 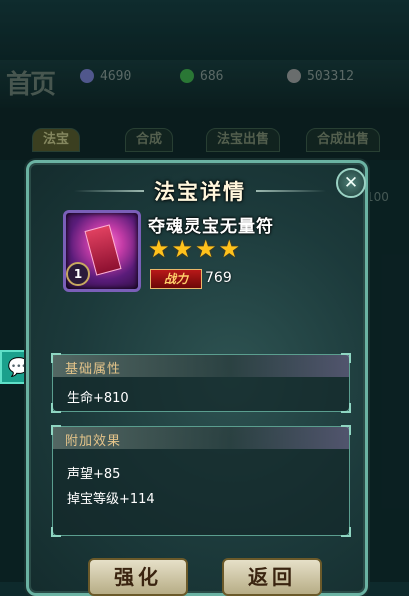 I want to click on close-icon: ✕, so click(x=351, y=183).